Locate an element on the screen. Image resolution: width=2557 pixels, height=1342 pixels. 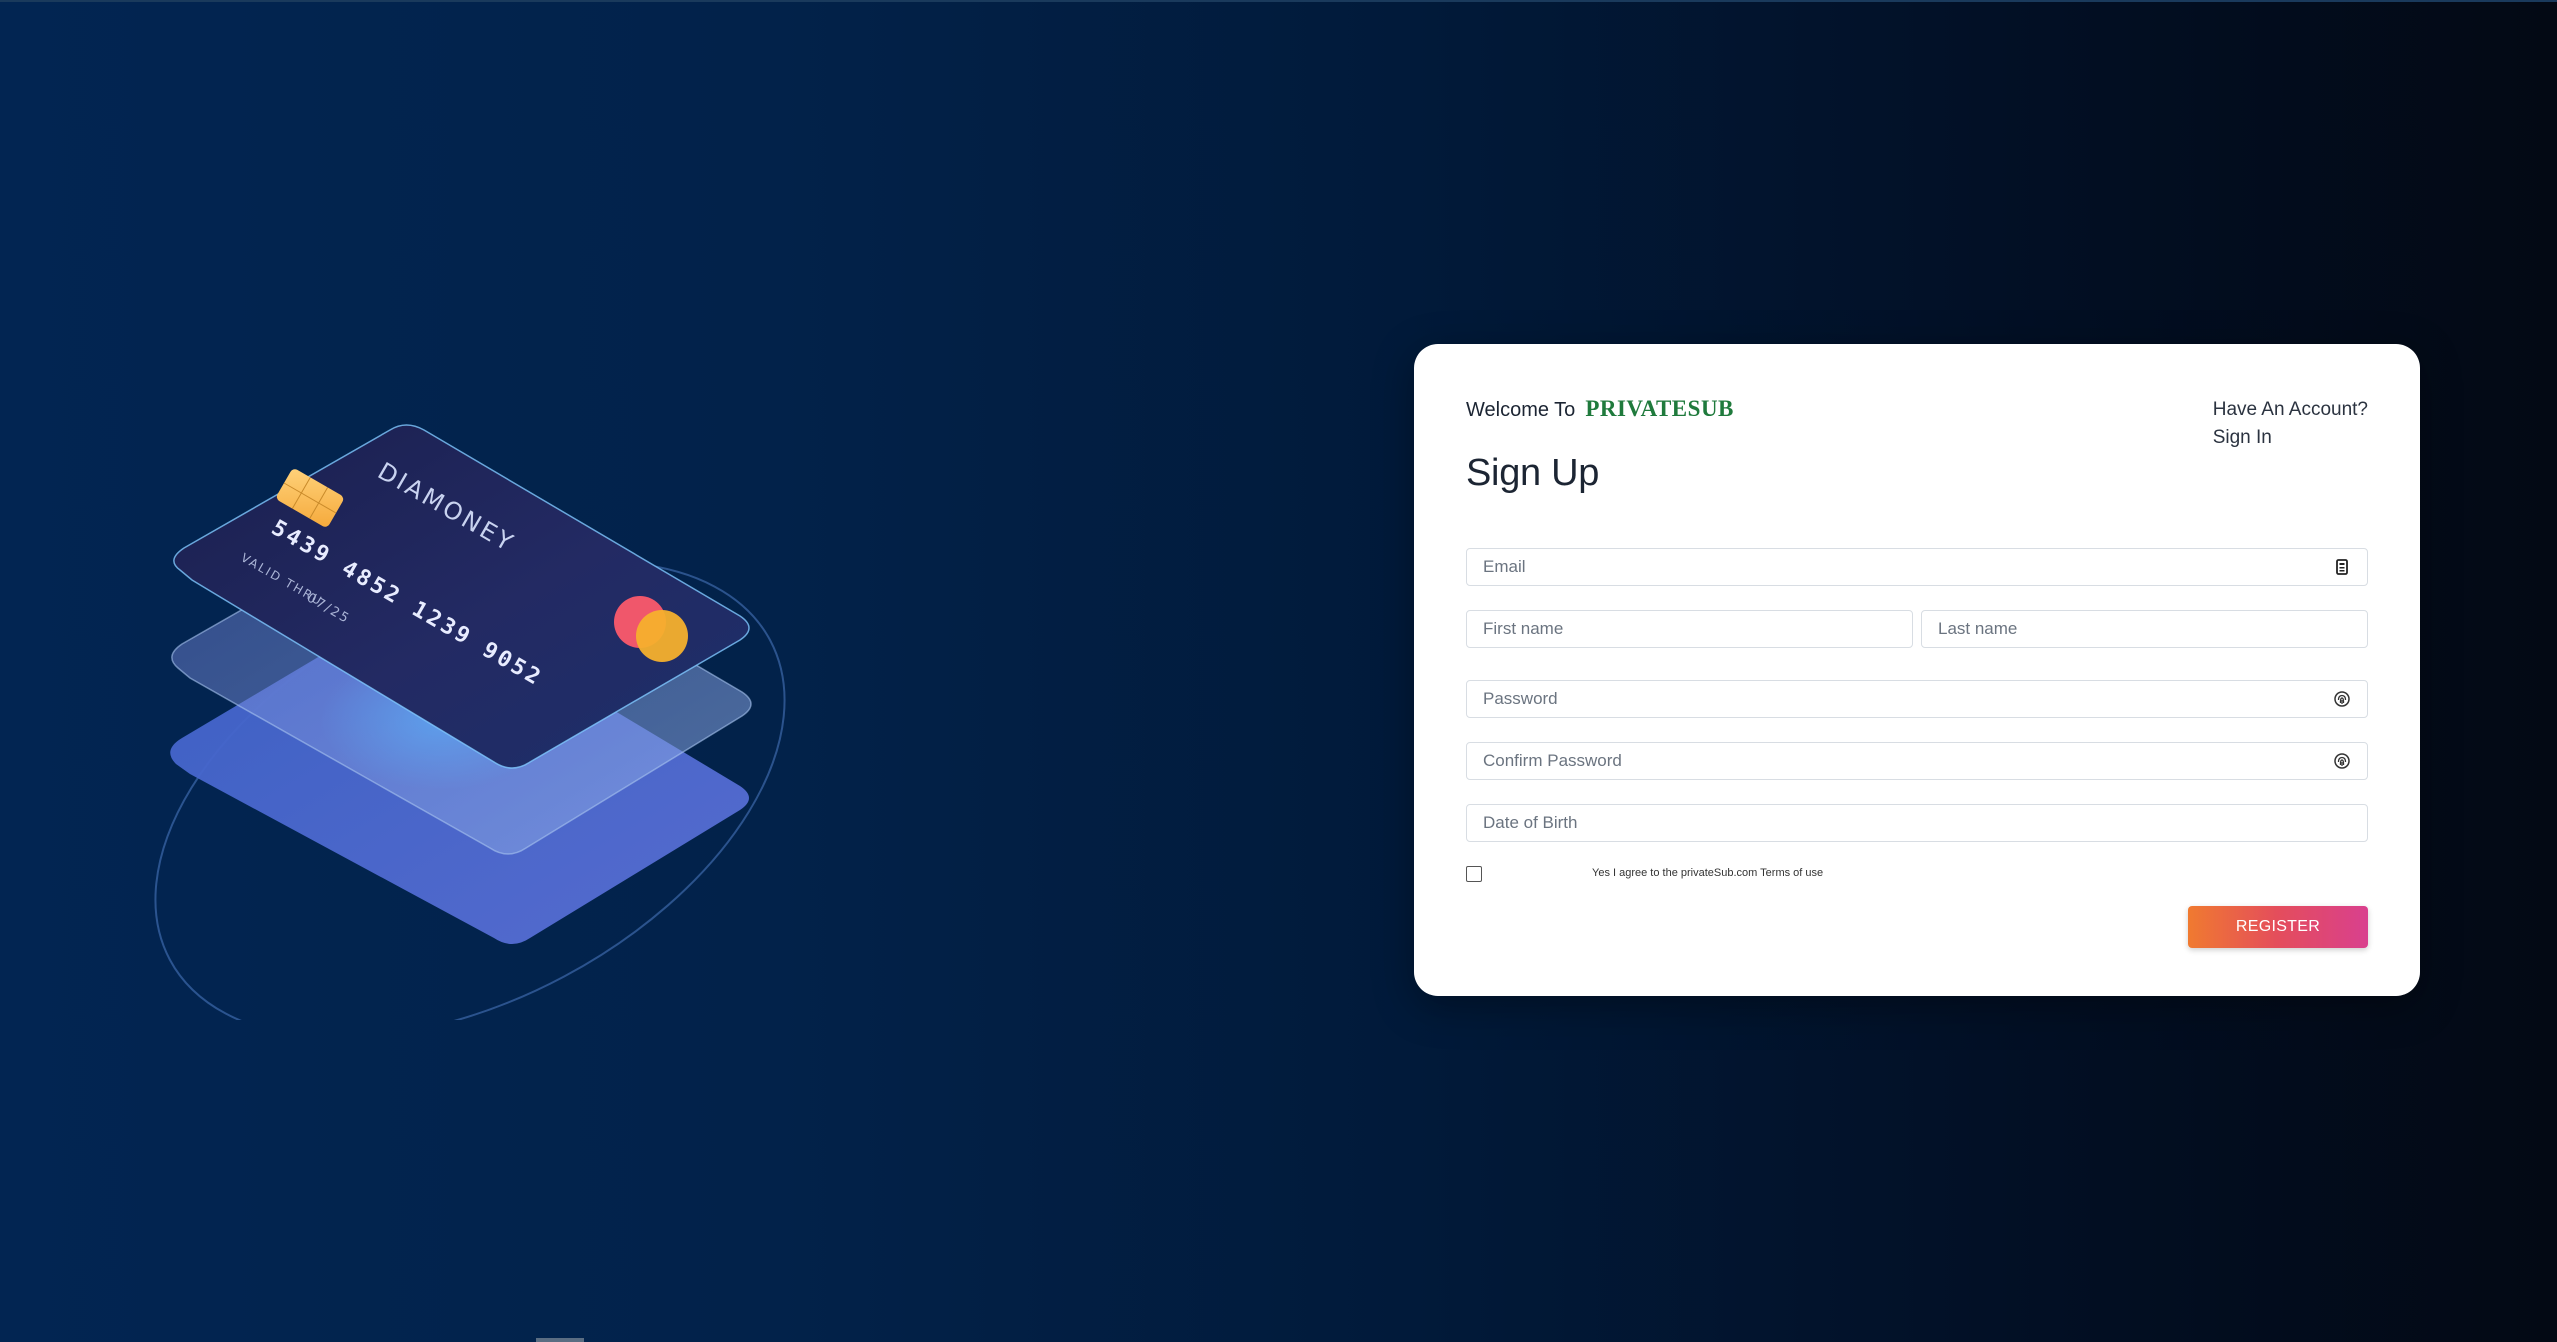
confirm-password-input is located at coordinates (1917, 761).